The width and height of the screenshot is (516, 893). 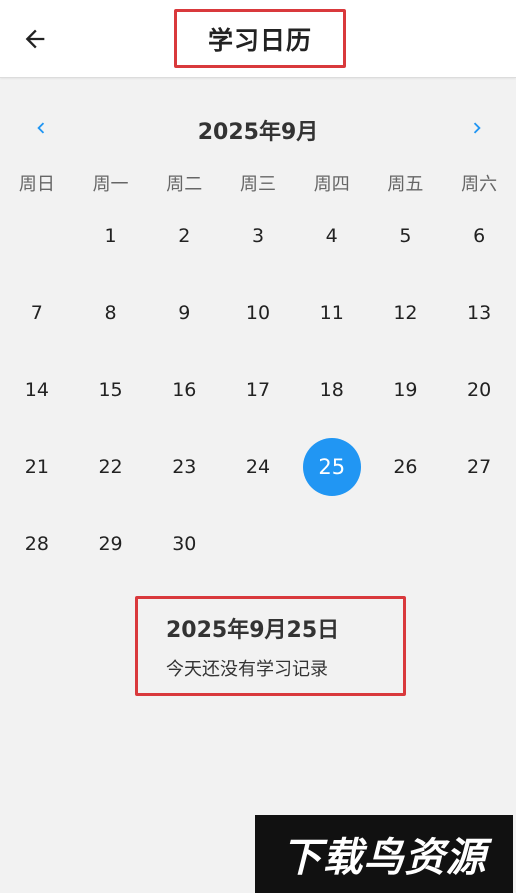 I want to click on day-cell: 10, so click(x=258, y=312).